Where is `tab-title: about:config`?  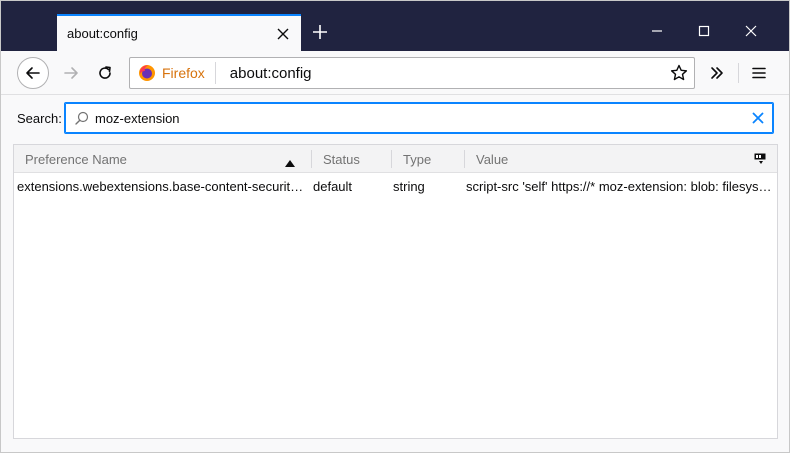
tab-title: about:config is located at coordinates (102, 33).